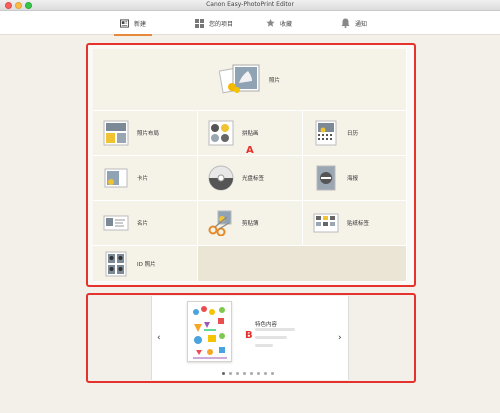 The height and width of the screenshot is (413, 500). I want to click on tab-favorites: 收藏, so click(279, 23).